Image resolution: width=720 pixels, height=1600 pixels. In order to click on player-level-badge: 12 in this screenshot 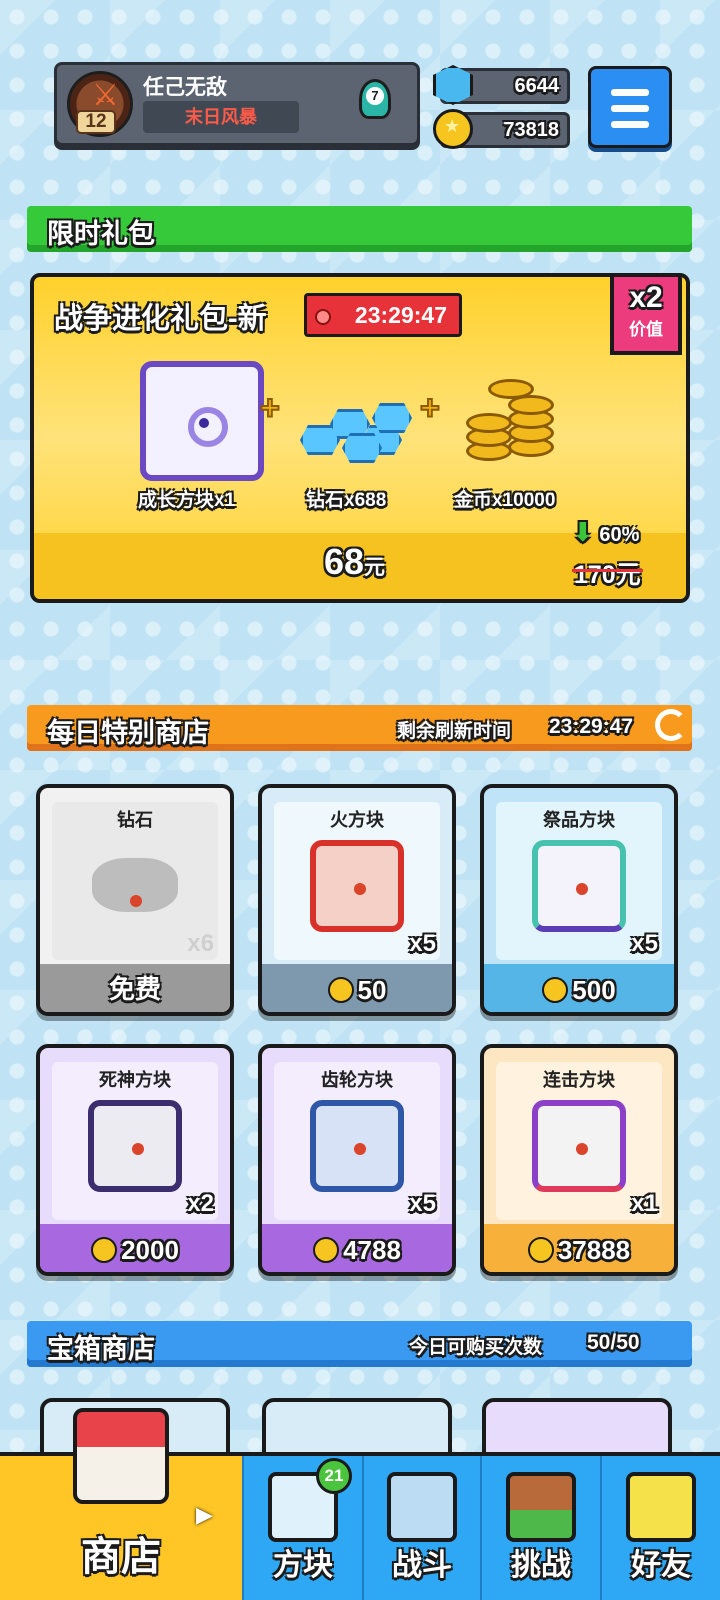, I will do `click(96, 122)`.